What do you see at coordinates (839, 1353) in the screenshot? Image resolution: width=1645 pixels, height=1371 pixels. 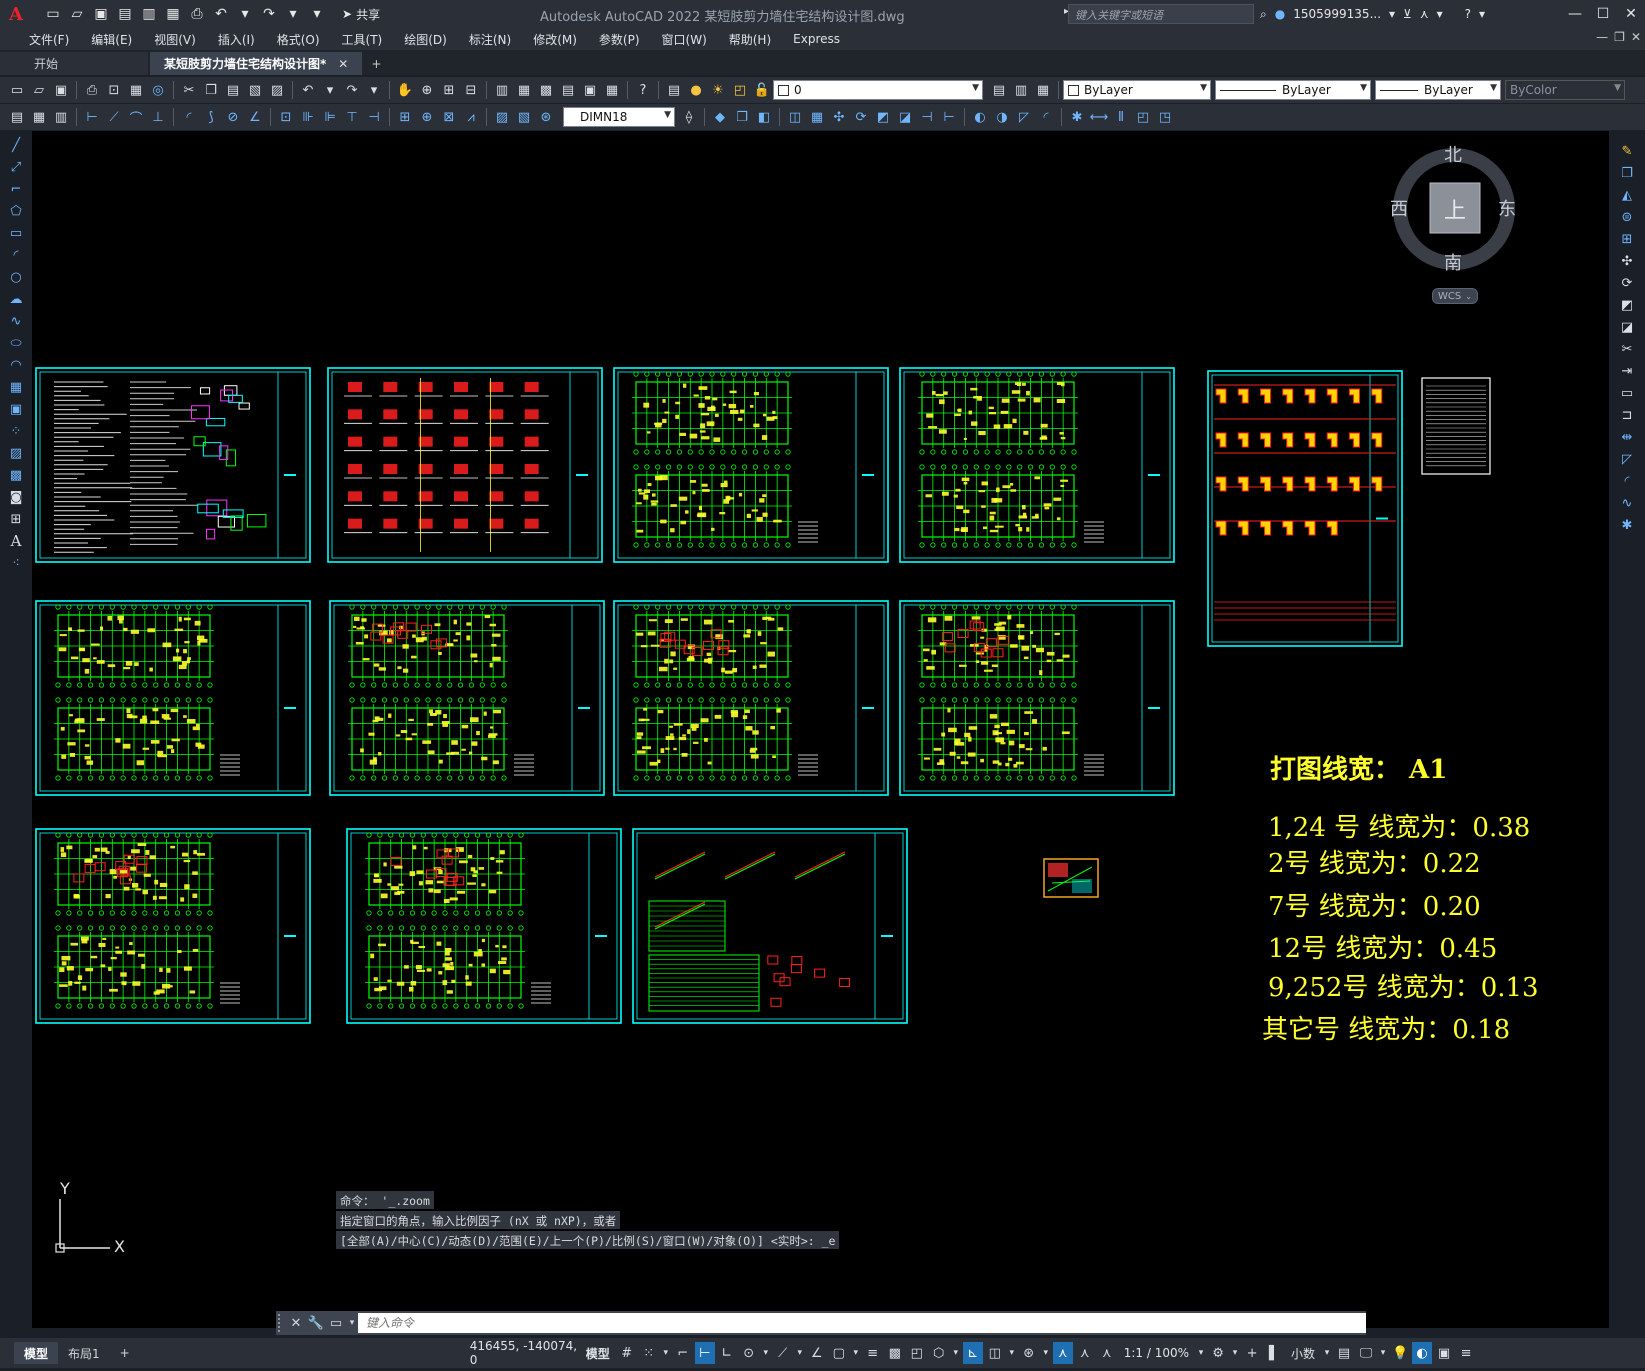 I see `object-snap-icon: ▢` at bounding box center [839, 1353].